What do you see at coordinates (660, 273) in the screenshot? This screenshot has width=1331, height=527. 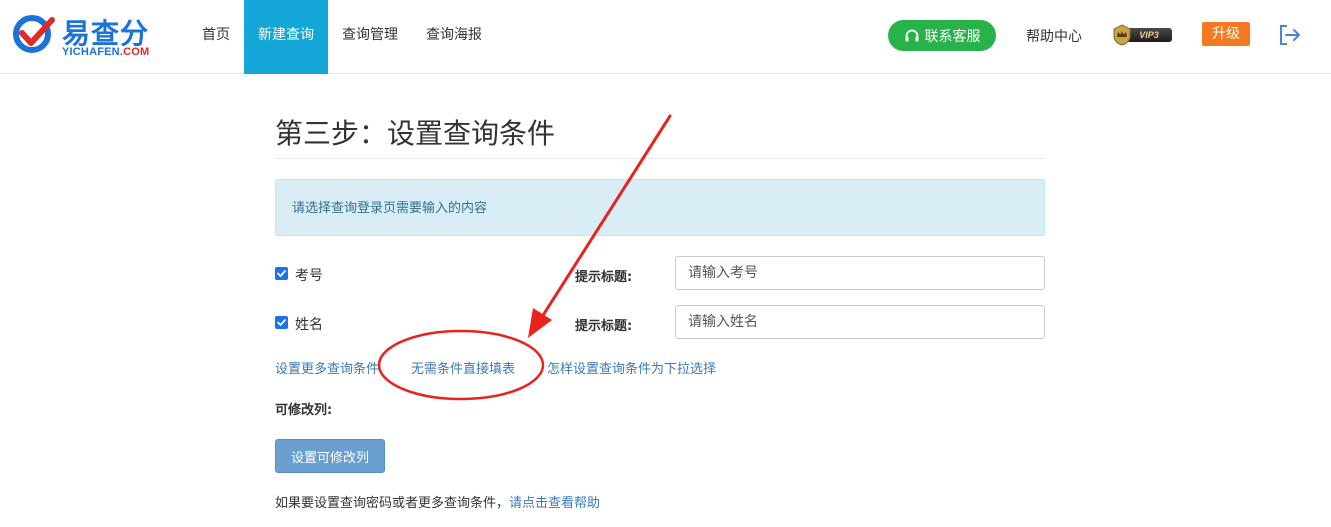 I see `condition-row-exam-number: 考号 提示标题:` at bounding box center [660, 273].